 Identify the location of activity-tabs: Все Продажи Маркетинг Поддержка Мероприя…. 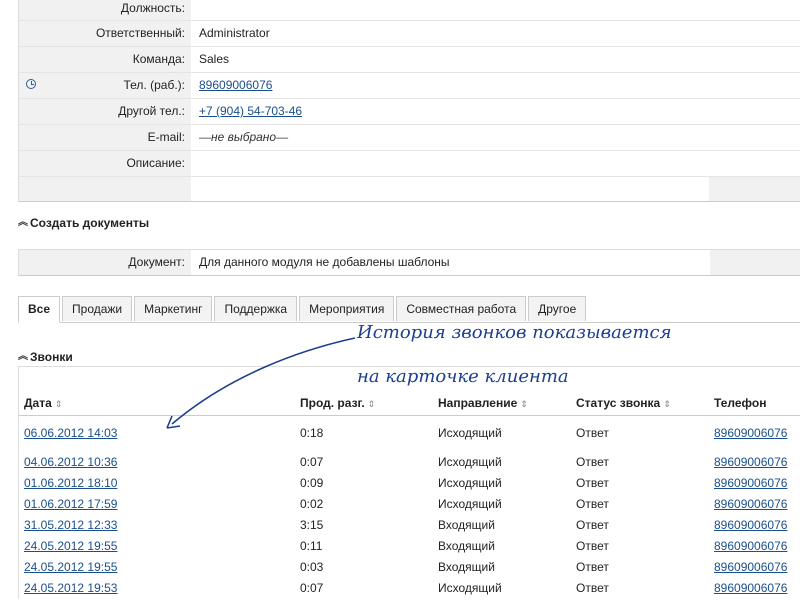
(409, 309).